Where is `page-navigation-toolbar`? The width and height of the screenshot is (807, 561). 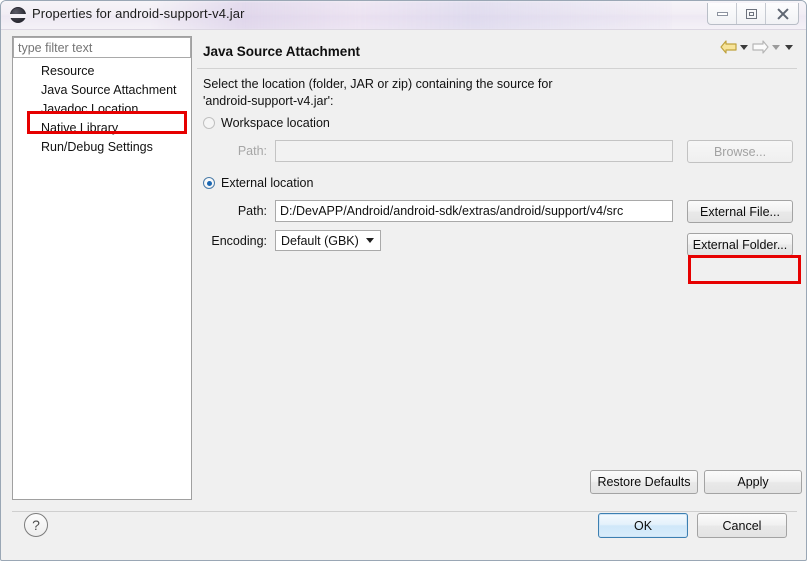 page-navigation-toolbar is located at coordinates (757, 47).